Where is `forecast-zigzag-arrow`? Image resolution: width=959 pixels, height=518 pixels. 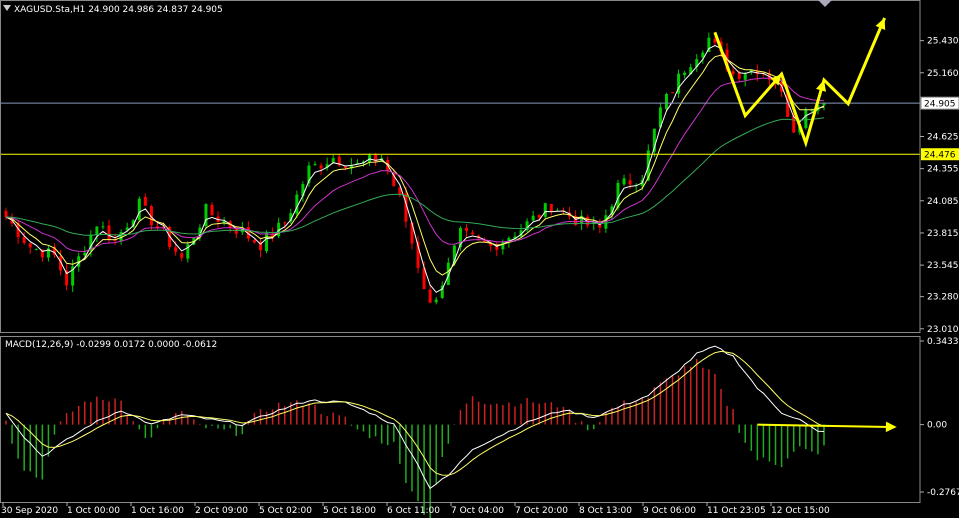
forecast-zigzag-arrow is located at coordinates (799, 82).